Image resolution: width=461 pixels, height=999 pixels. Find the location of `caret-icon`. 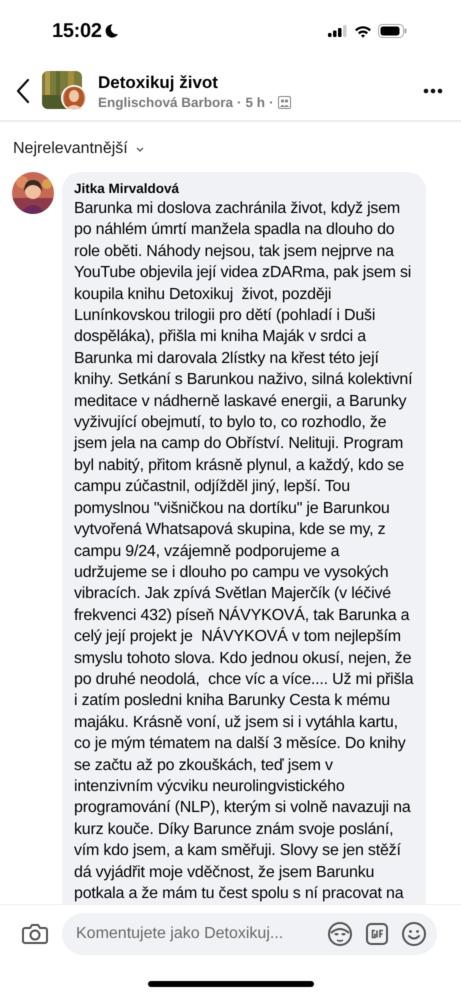

caret-icon is located at coordinates (140, 149).